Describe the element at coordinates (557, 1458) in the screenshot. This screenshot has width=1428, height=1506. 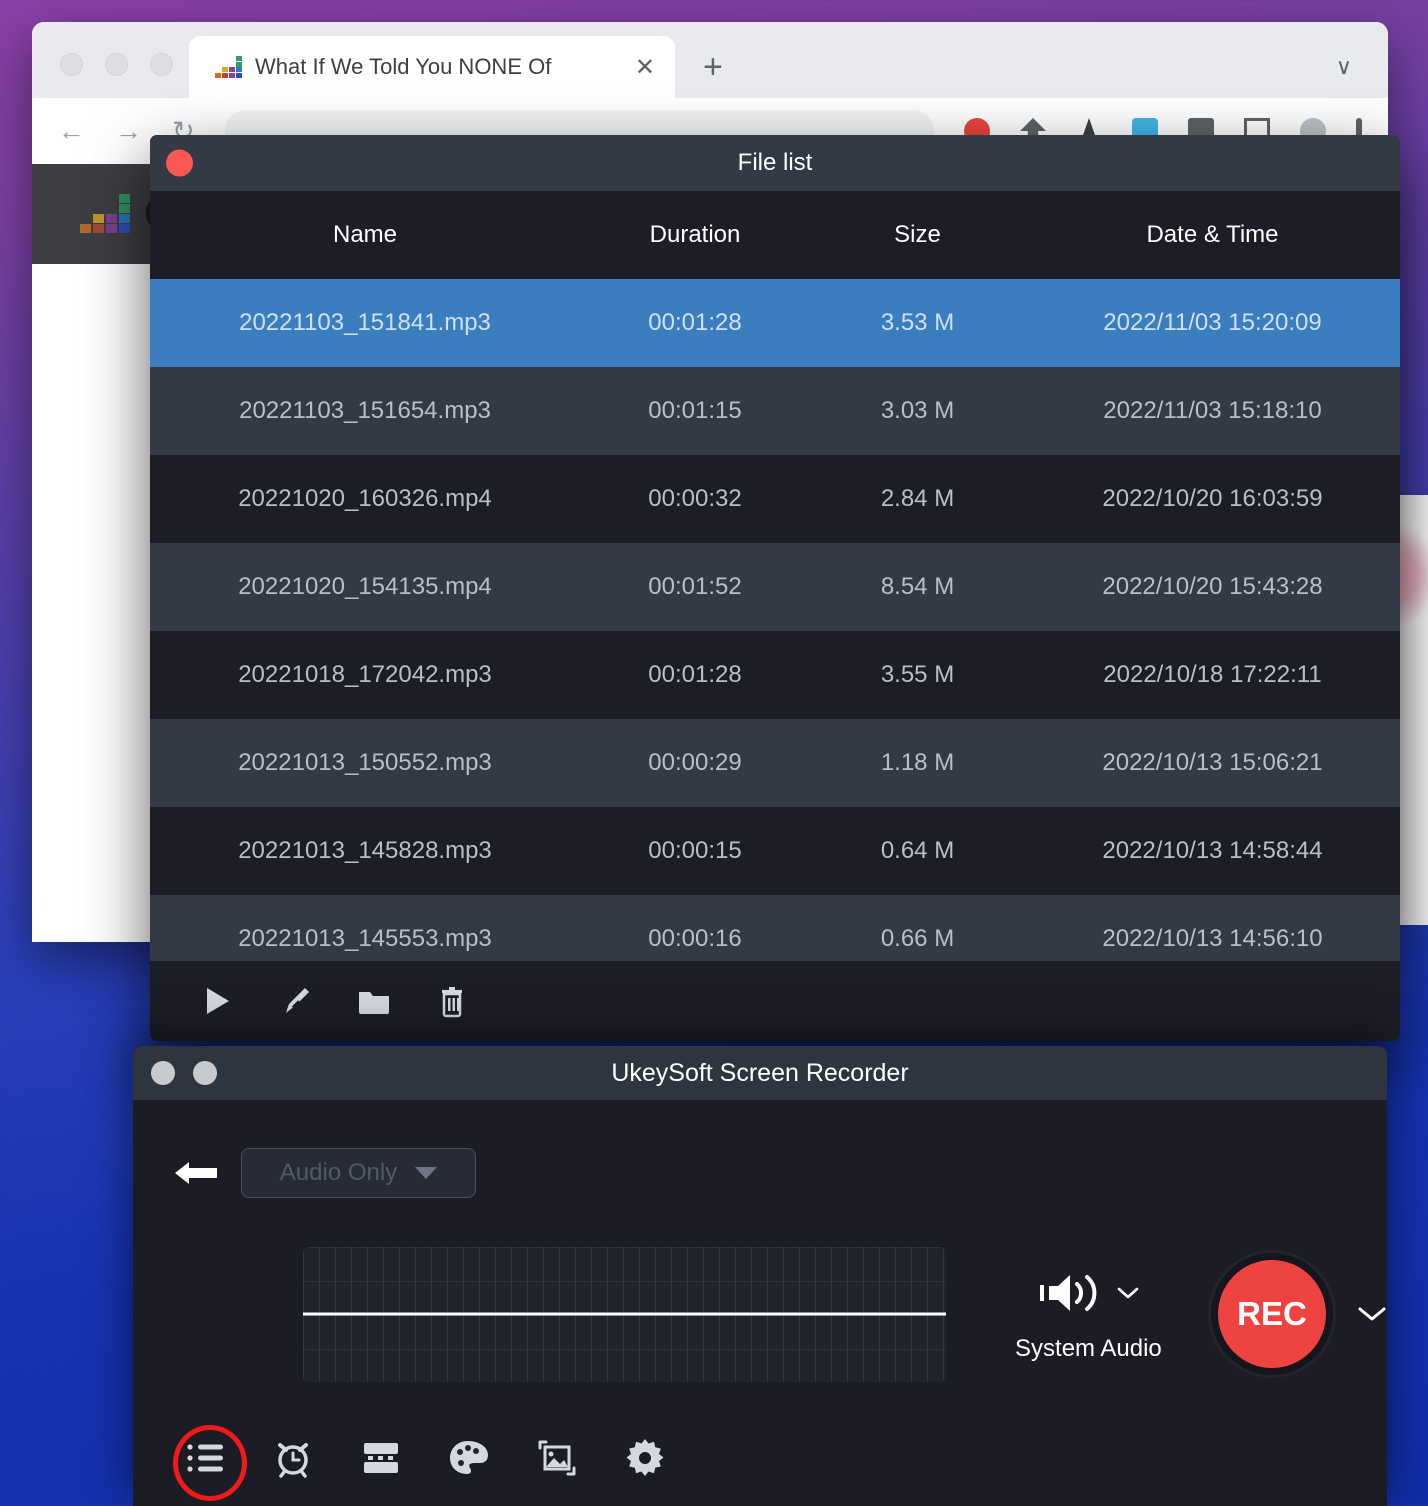
I see `image-icon` at that location.